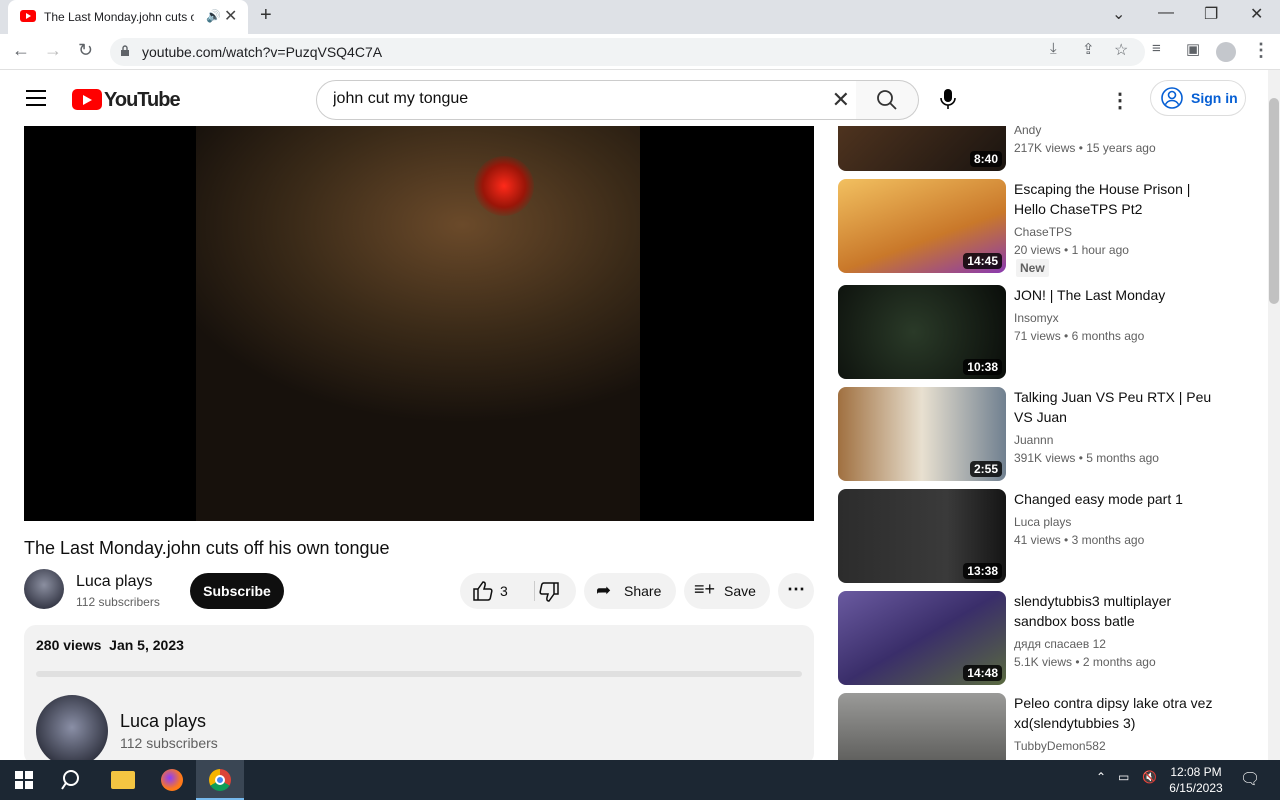 The height and width of the screenshot is (800, 1280). I want to click on voice-search-button, so click(950, 100).